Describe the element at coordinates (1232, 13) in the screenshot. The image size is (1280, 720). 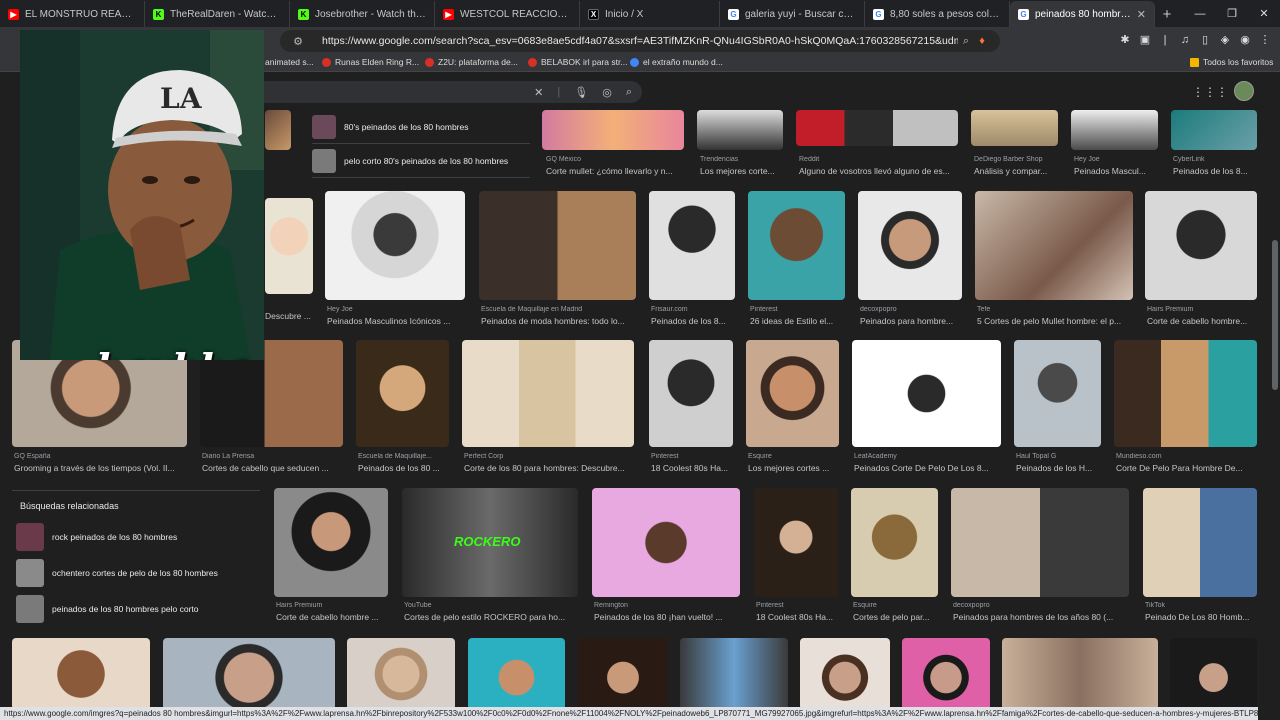
I see `maximize-icon: ❐` at that location.